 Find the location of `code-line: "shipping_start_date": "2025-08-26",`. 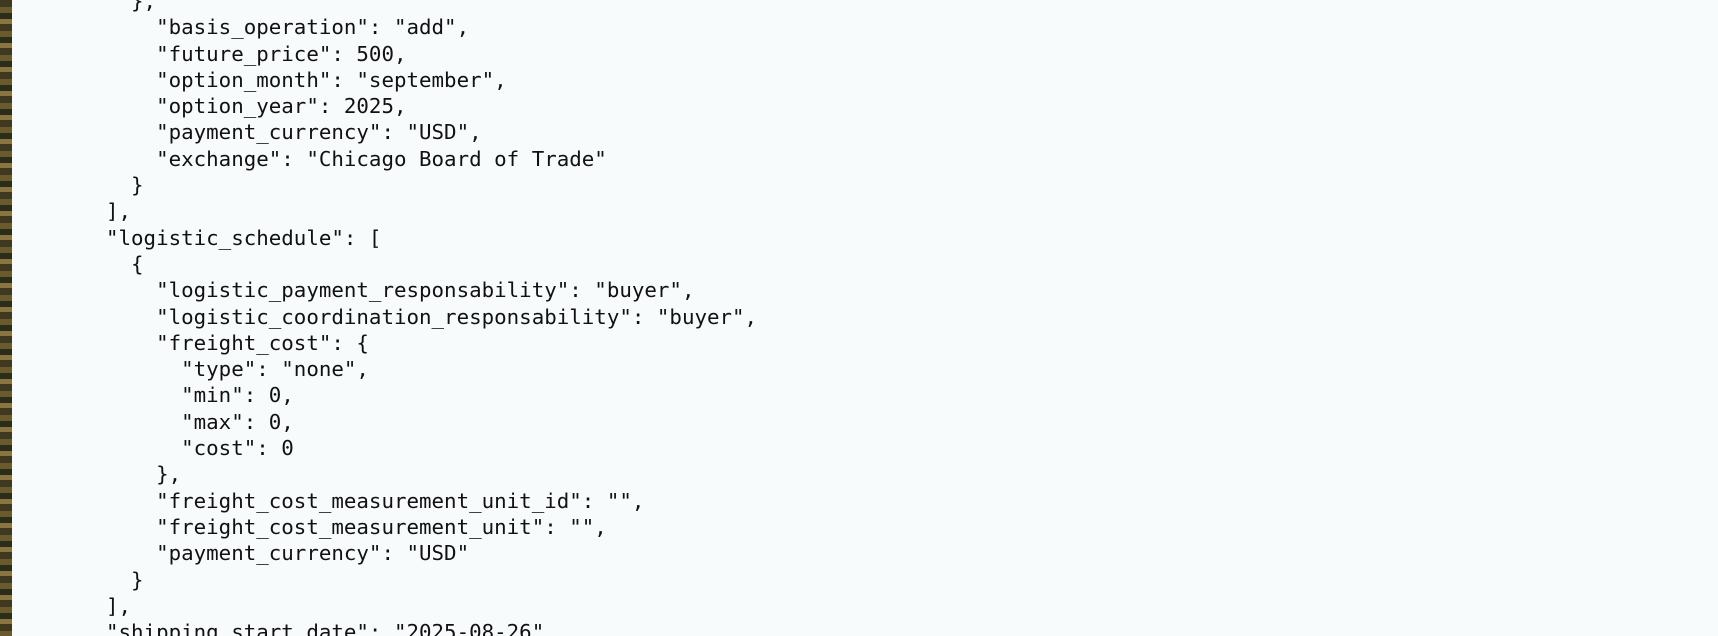

code-line: "shipping_start_date": "2025-08-26", is located at coordinates (331, 628).